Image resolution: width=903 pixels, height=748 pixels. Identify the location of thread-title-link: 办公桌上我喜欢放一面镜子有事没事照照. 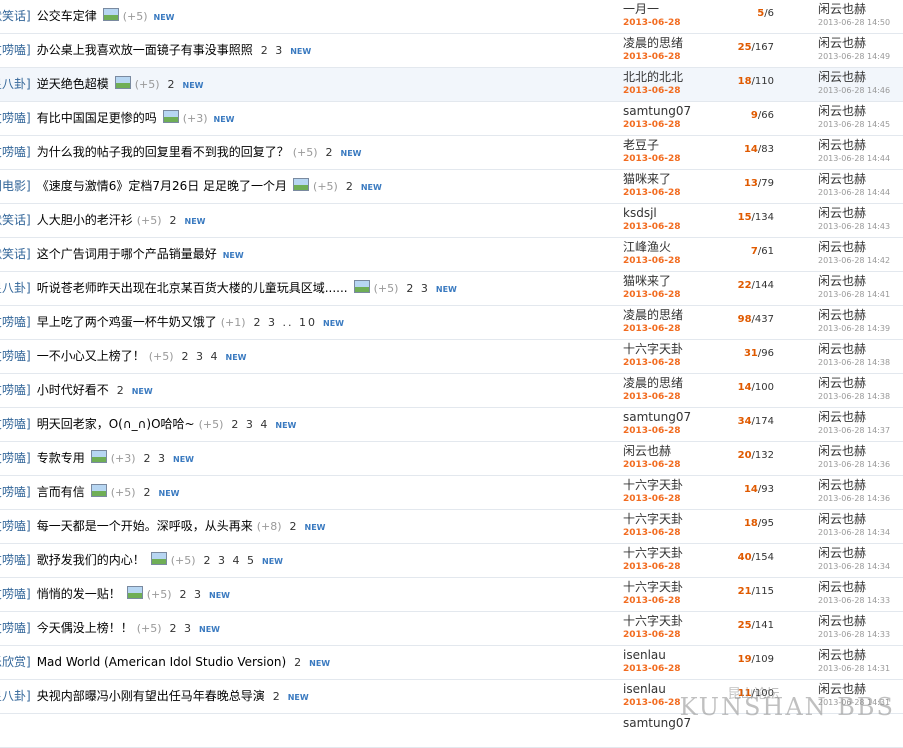
(145, 50).